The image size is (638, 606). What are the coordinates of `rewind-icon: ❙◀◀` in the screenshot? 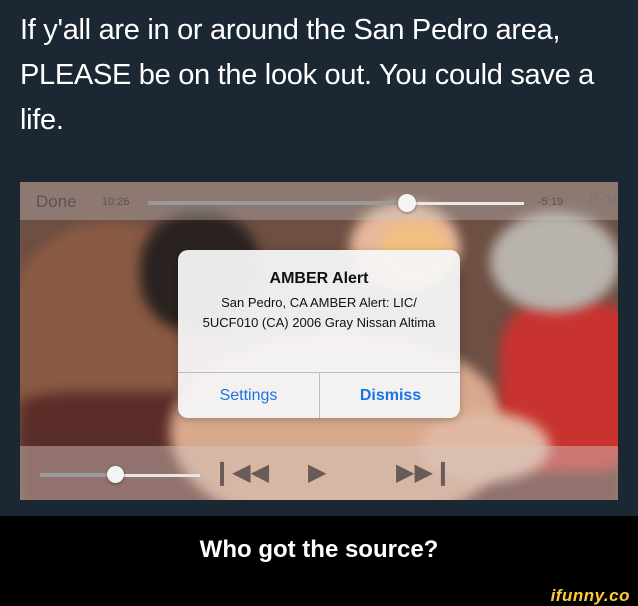 It's located at (240, 473).